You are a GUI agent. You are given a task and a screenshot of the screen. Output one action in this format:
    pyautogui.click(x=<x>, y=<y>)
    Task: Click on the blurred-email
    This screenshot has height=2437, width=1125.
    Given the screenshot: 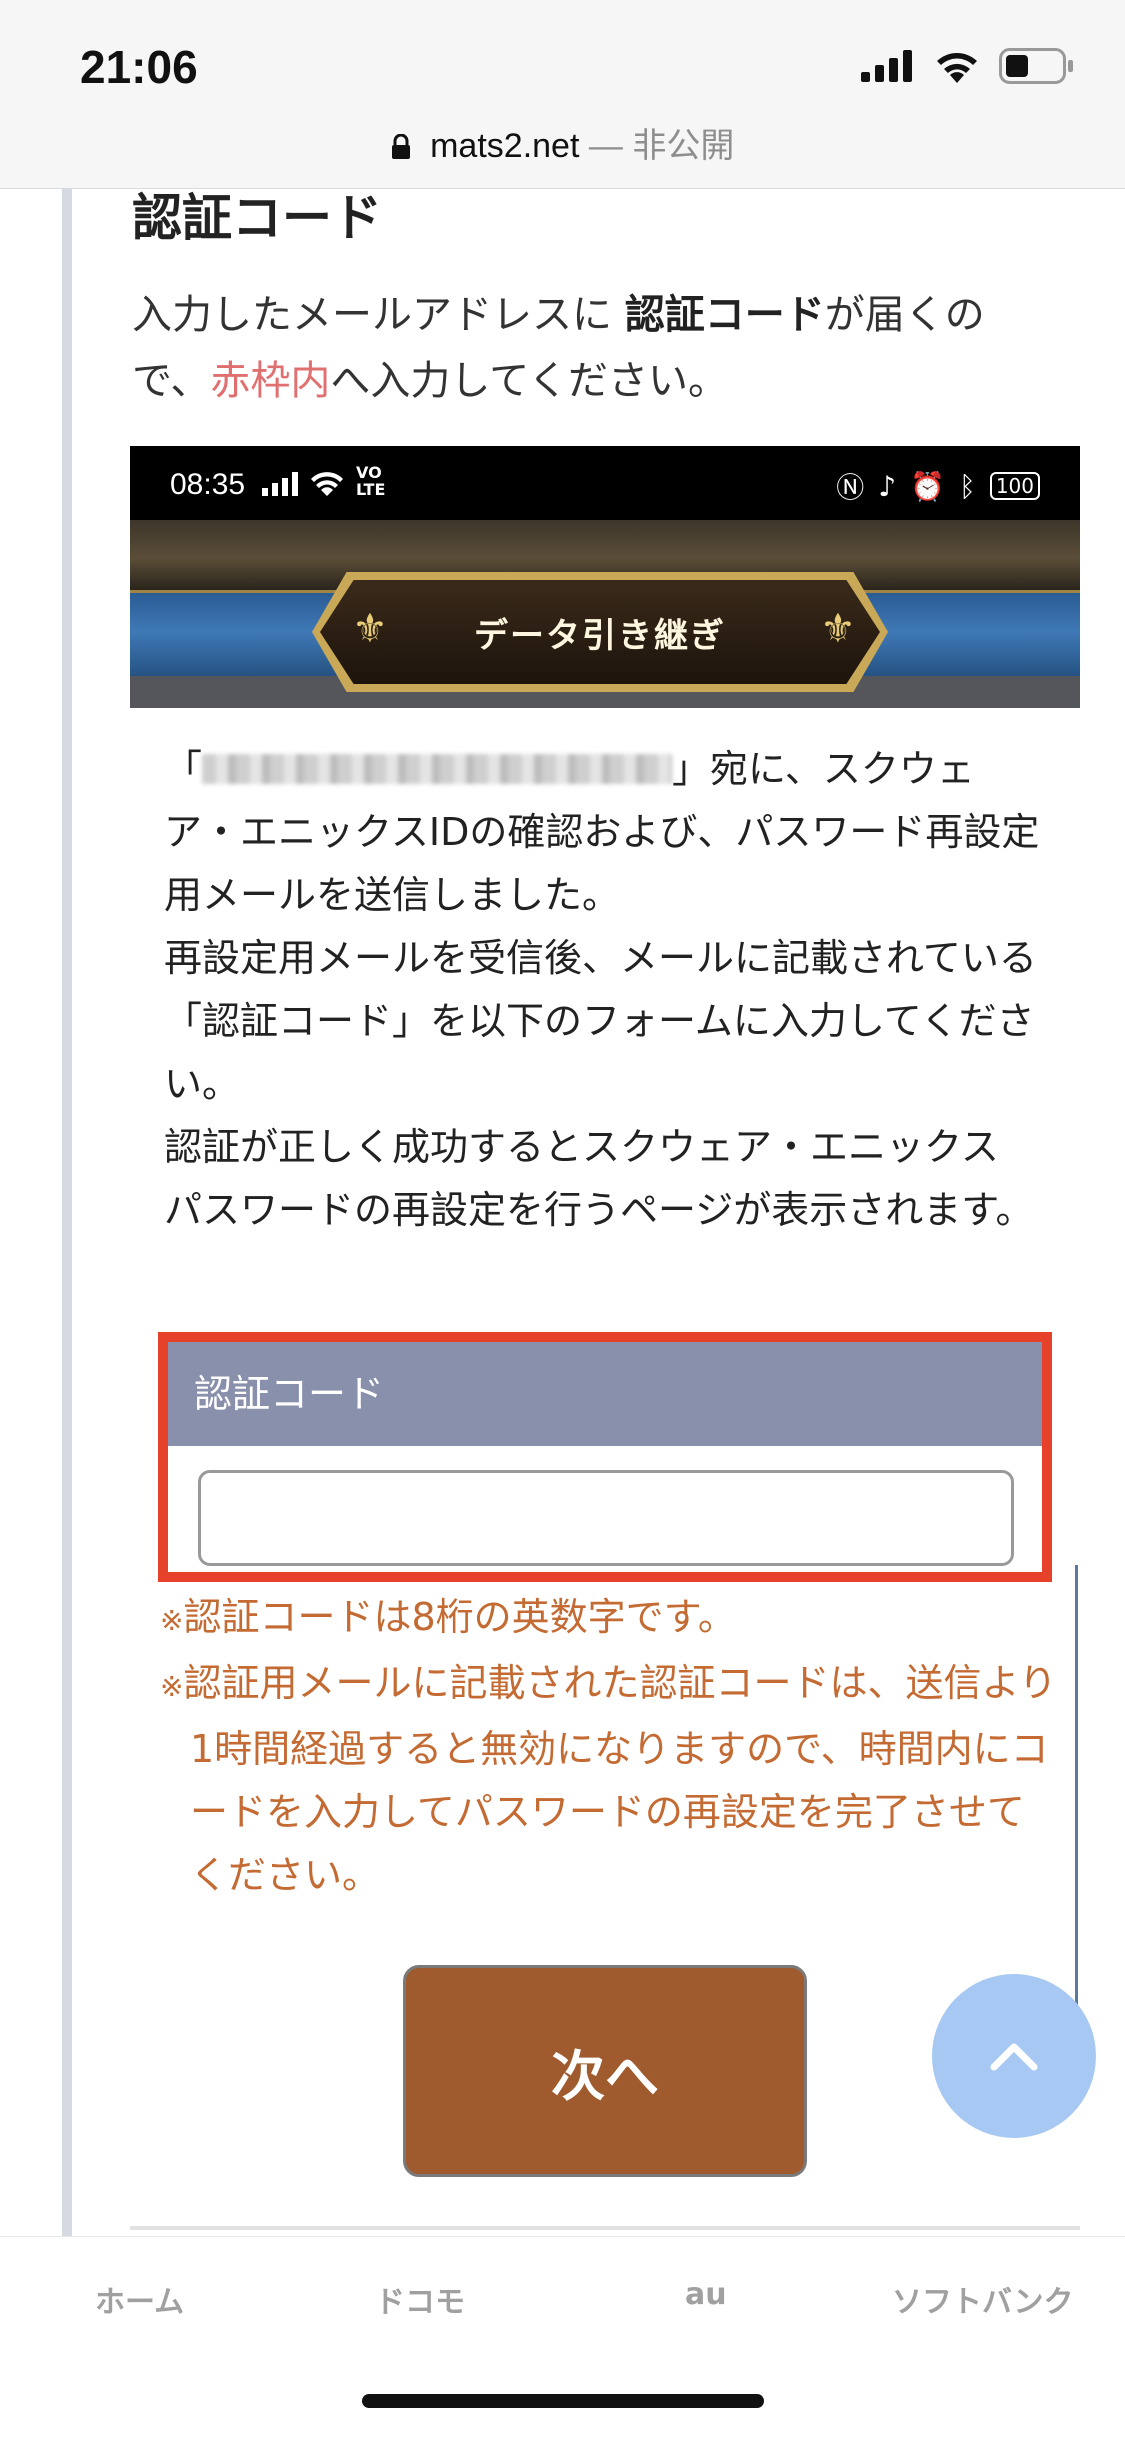 What is the action you would take?
    pyautogui.click(x=437, y=769)
    